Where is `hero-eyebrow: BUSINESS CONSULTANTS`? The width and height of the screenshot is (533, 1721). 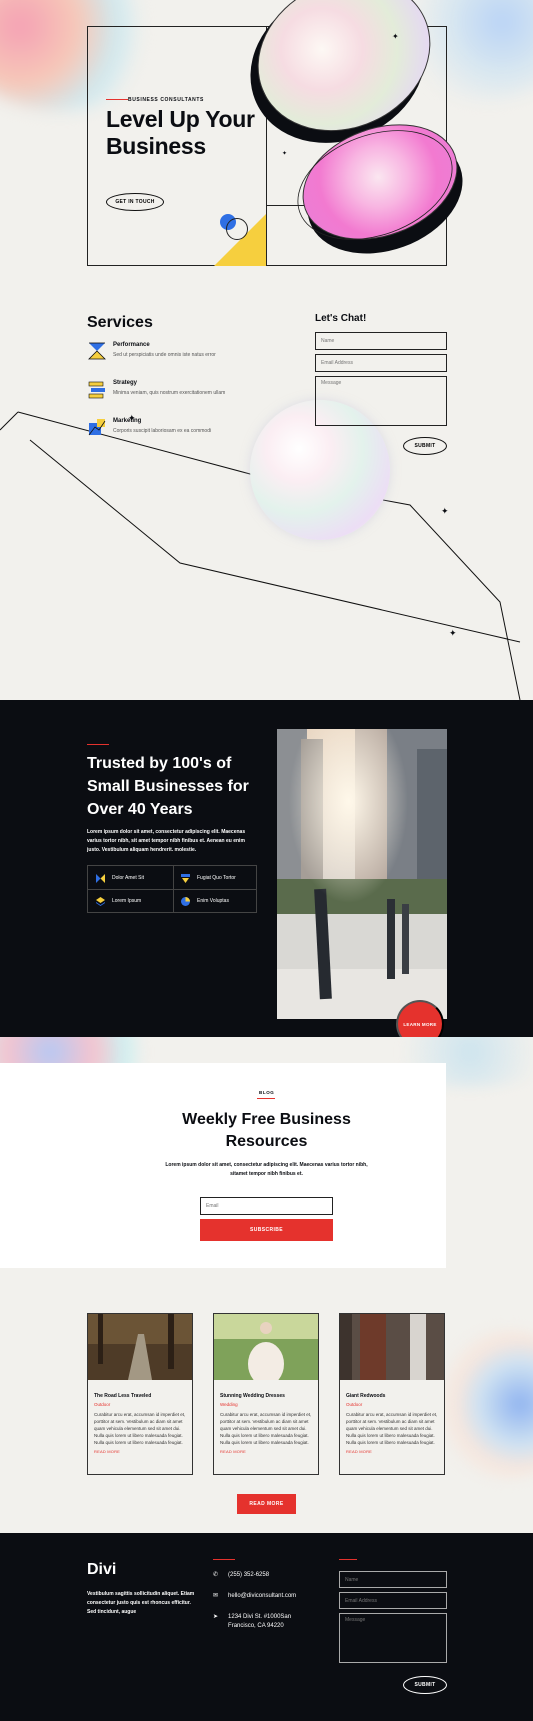 hero-eyebrow: BUSINESS CONSULTANTS is located at coordinates (166, 100).